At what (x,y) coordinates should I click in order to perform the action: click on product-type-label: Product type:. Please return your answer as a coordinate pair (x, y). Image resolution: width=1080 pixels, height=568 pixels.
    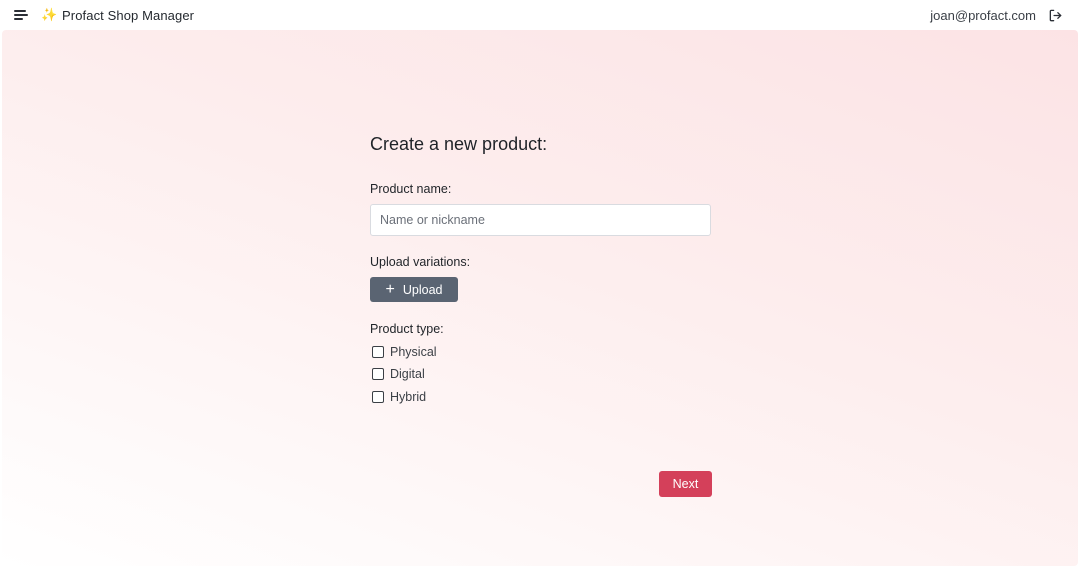
    Looking at the image, I should click on (407, 329).